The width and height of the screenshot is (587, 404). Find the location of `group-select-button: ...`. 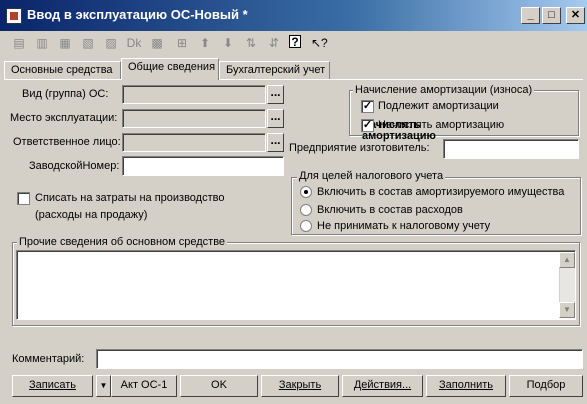

group-select-button: ... is located at coordinates (275, 94).